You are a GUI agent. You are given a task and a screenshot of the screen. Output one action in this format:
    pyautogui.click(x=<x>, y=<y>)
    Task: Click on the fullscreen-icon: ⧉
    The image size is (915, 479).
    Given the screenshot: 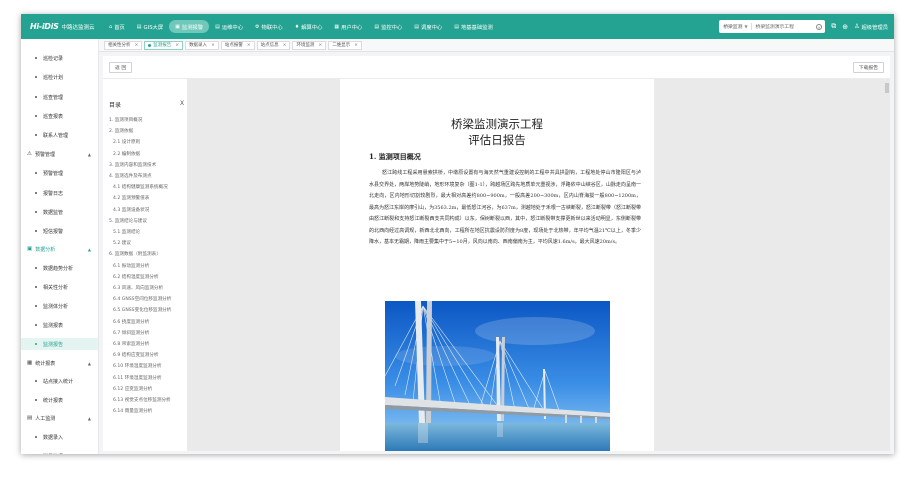 What is the action you would take?
    pyautogui.click(x=833, y=26)
    